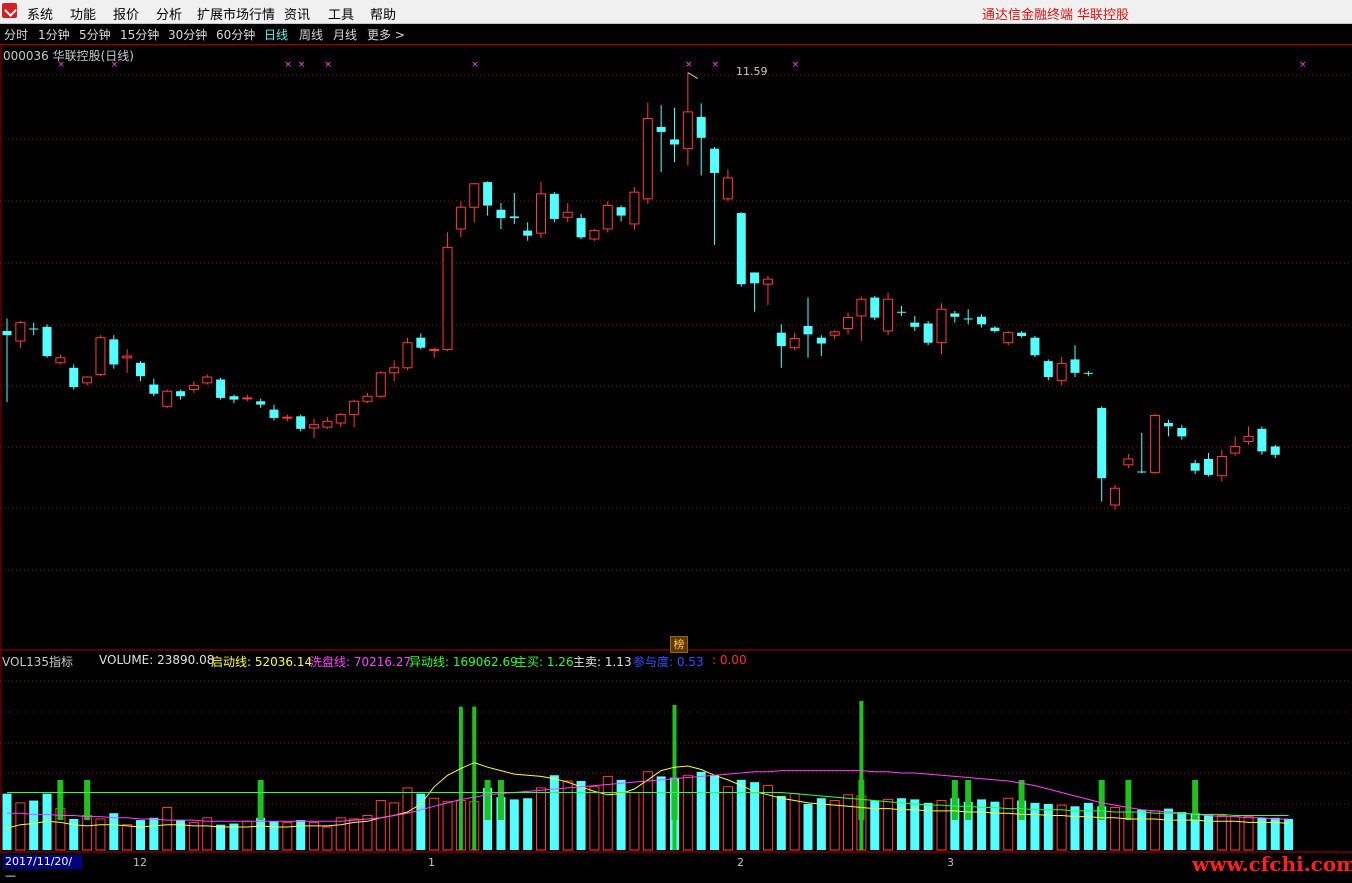 Image resolution: width=1352 pixels, height=883 pixels. Describe the element at coordinates (544, 662) in the screenshot. I see `indicator-value-main-buy: 主买: 1.26` at that location.